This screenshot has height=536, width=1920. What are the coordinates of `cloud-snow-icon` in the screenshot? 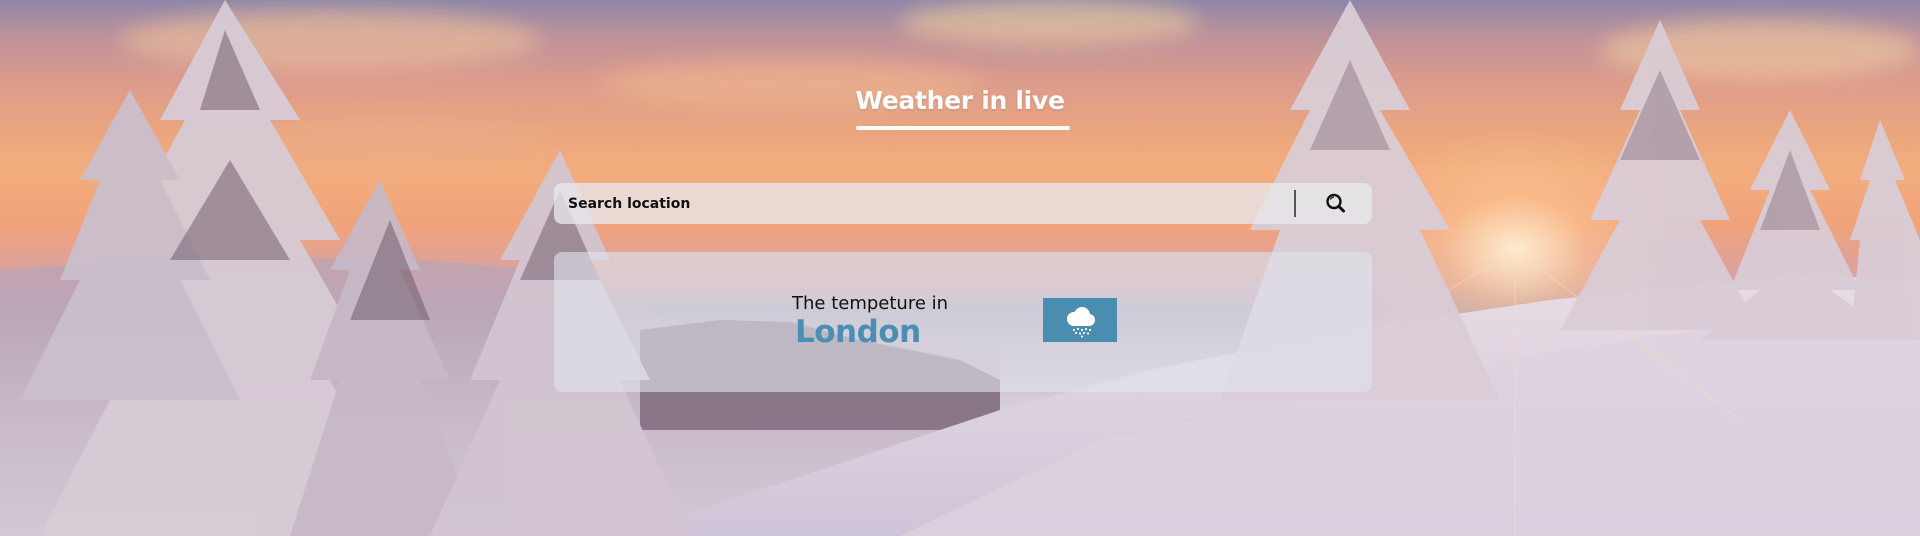 It's located at (1080, 320).